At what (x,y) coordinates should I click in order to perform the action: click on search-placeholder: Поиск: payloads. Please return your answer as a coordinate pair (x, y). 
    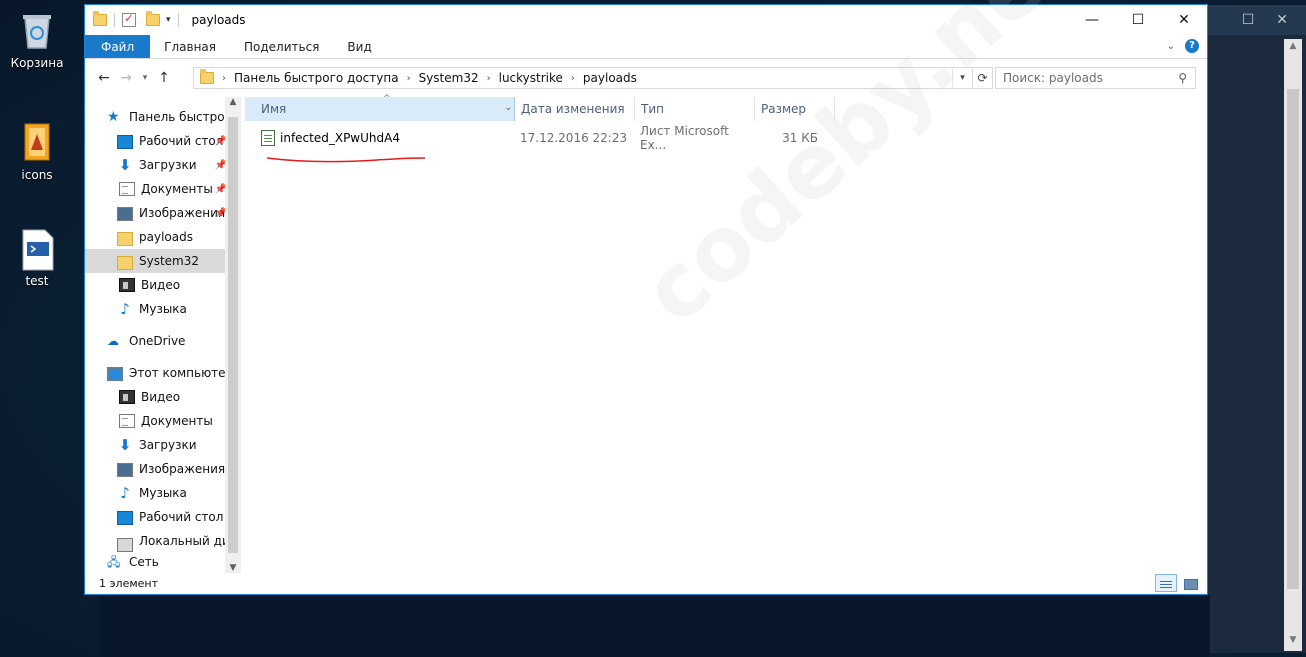
    Looking at the image, I should click on (1053, 78).